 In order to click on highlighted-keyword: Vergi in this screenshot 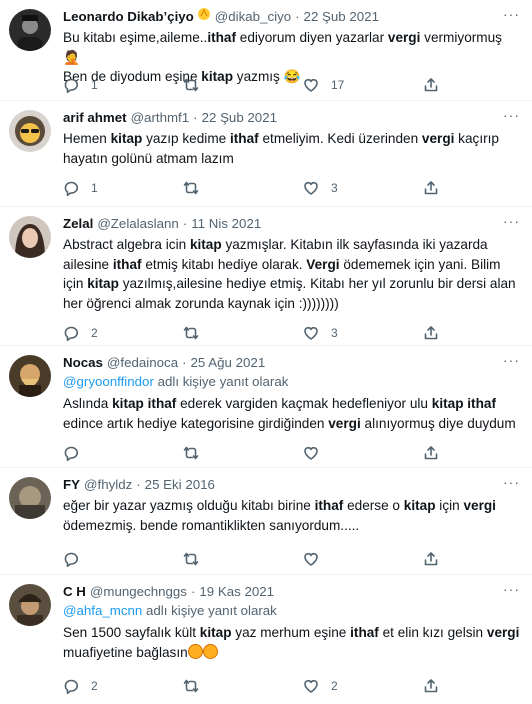, I will do `click(323, 264)`.